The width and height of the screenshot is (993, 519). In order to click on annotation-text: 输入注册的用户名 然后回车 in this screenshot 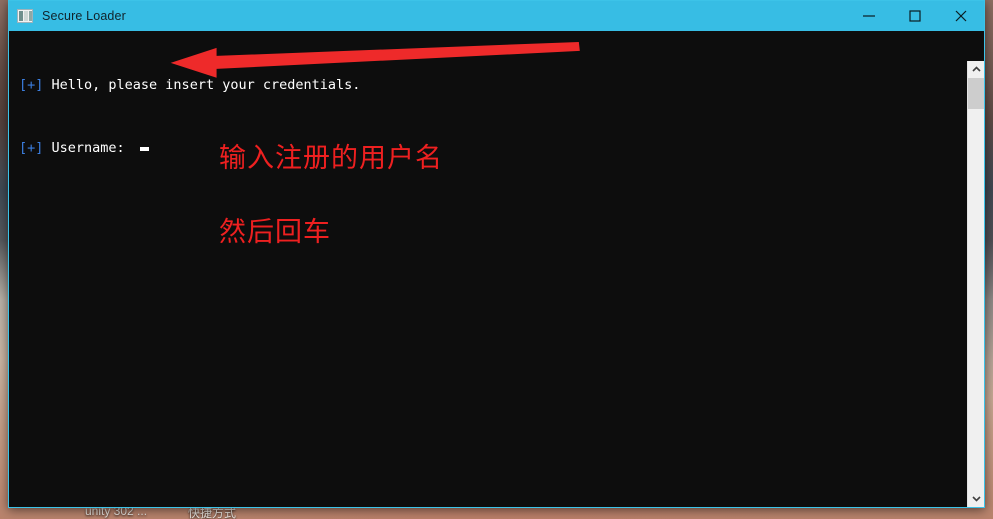, I will do `click(331, 195)`.